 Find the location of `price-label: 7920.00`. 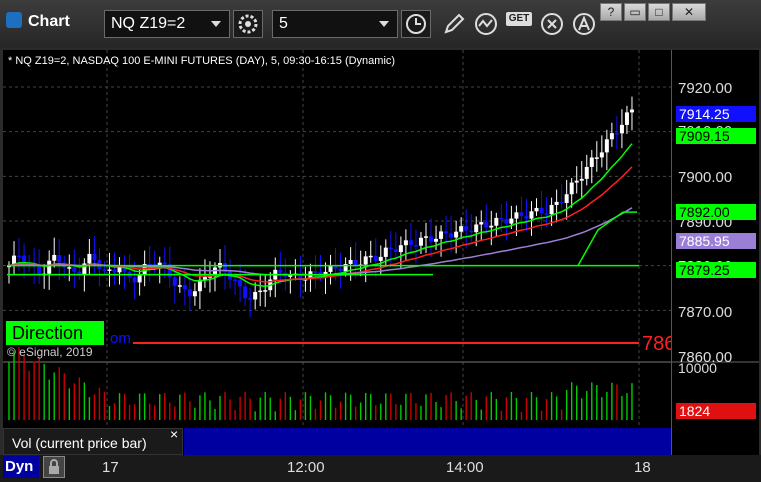

price-label: 7920.00 is located at coordinates (705, 88).